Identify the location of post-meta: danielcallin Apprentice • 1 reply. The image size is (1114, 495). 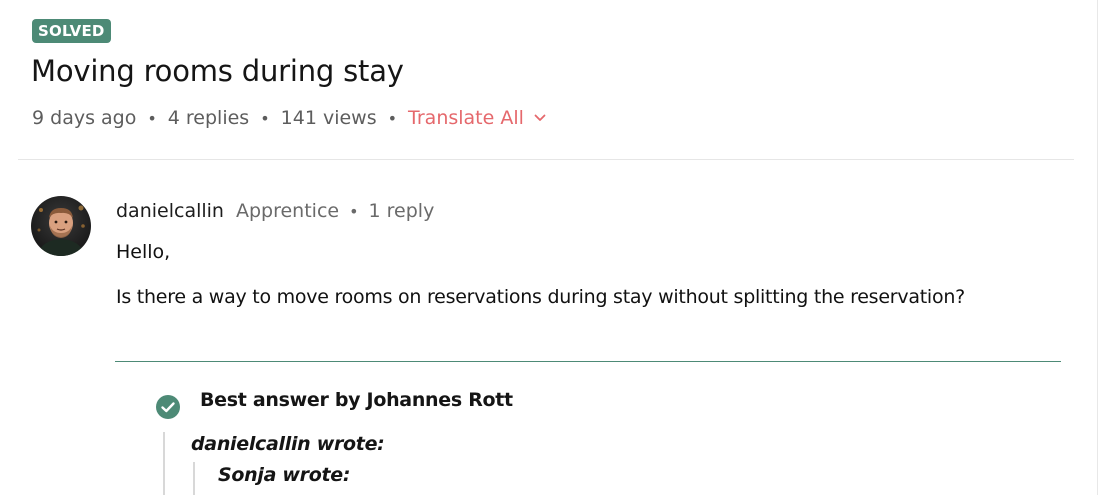
(275, 211).